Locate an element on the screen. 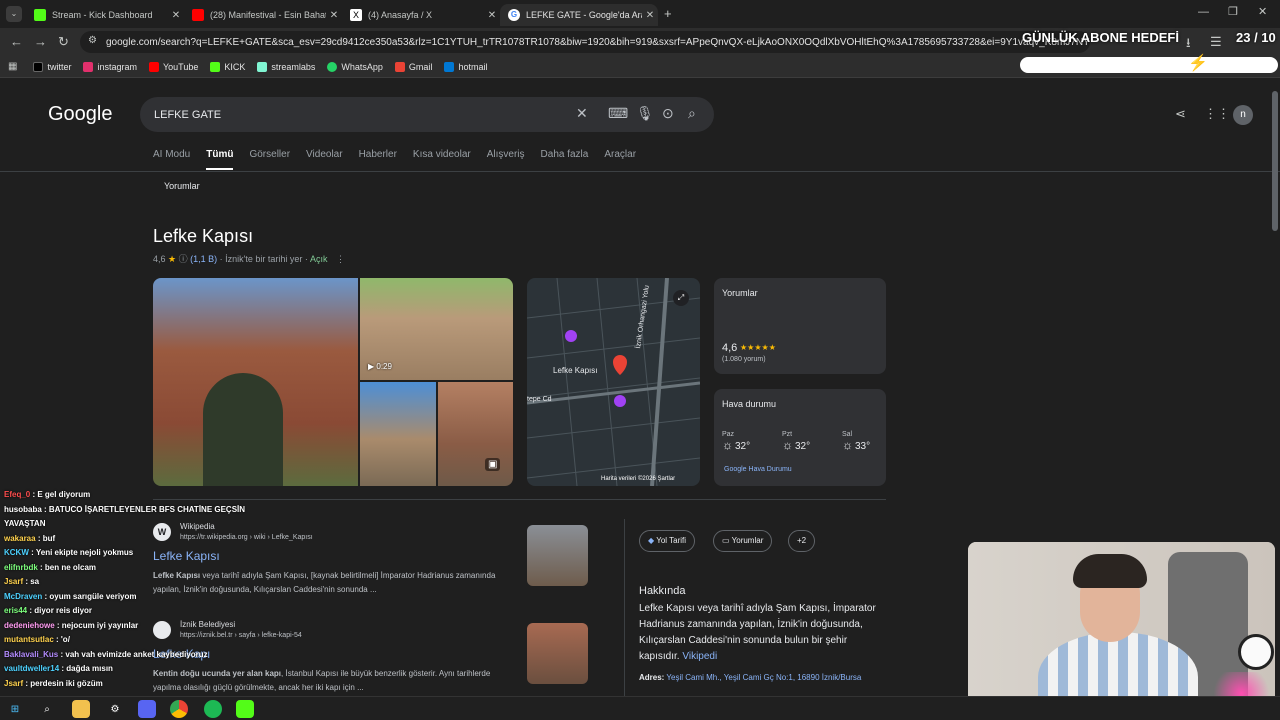 This screenshot has width=1280, height=720. chat-text: : diyor reis diyor is located at coordinates (60, 610).